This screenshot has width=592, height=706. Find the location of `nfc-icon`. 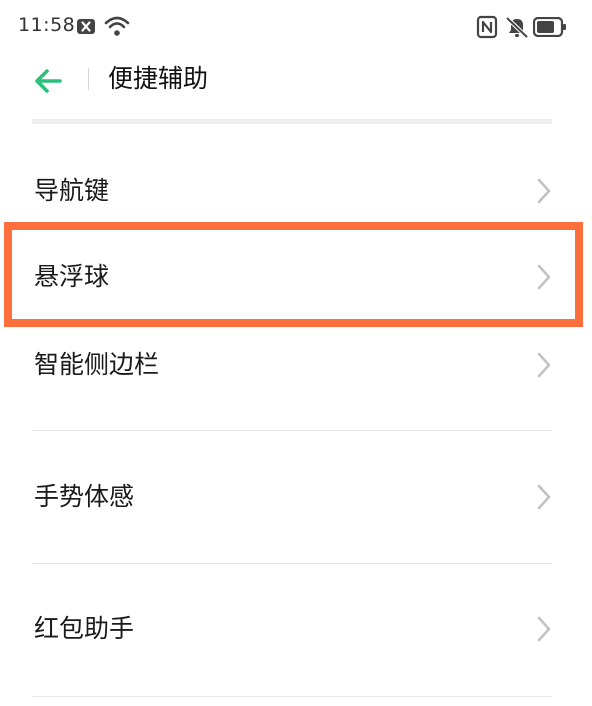

nfc-icon is located at coordinates (487, 27).